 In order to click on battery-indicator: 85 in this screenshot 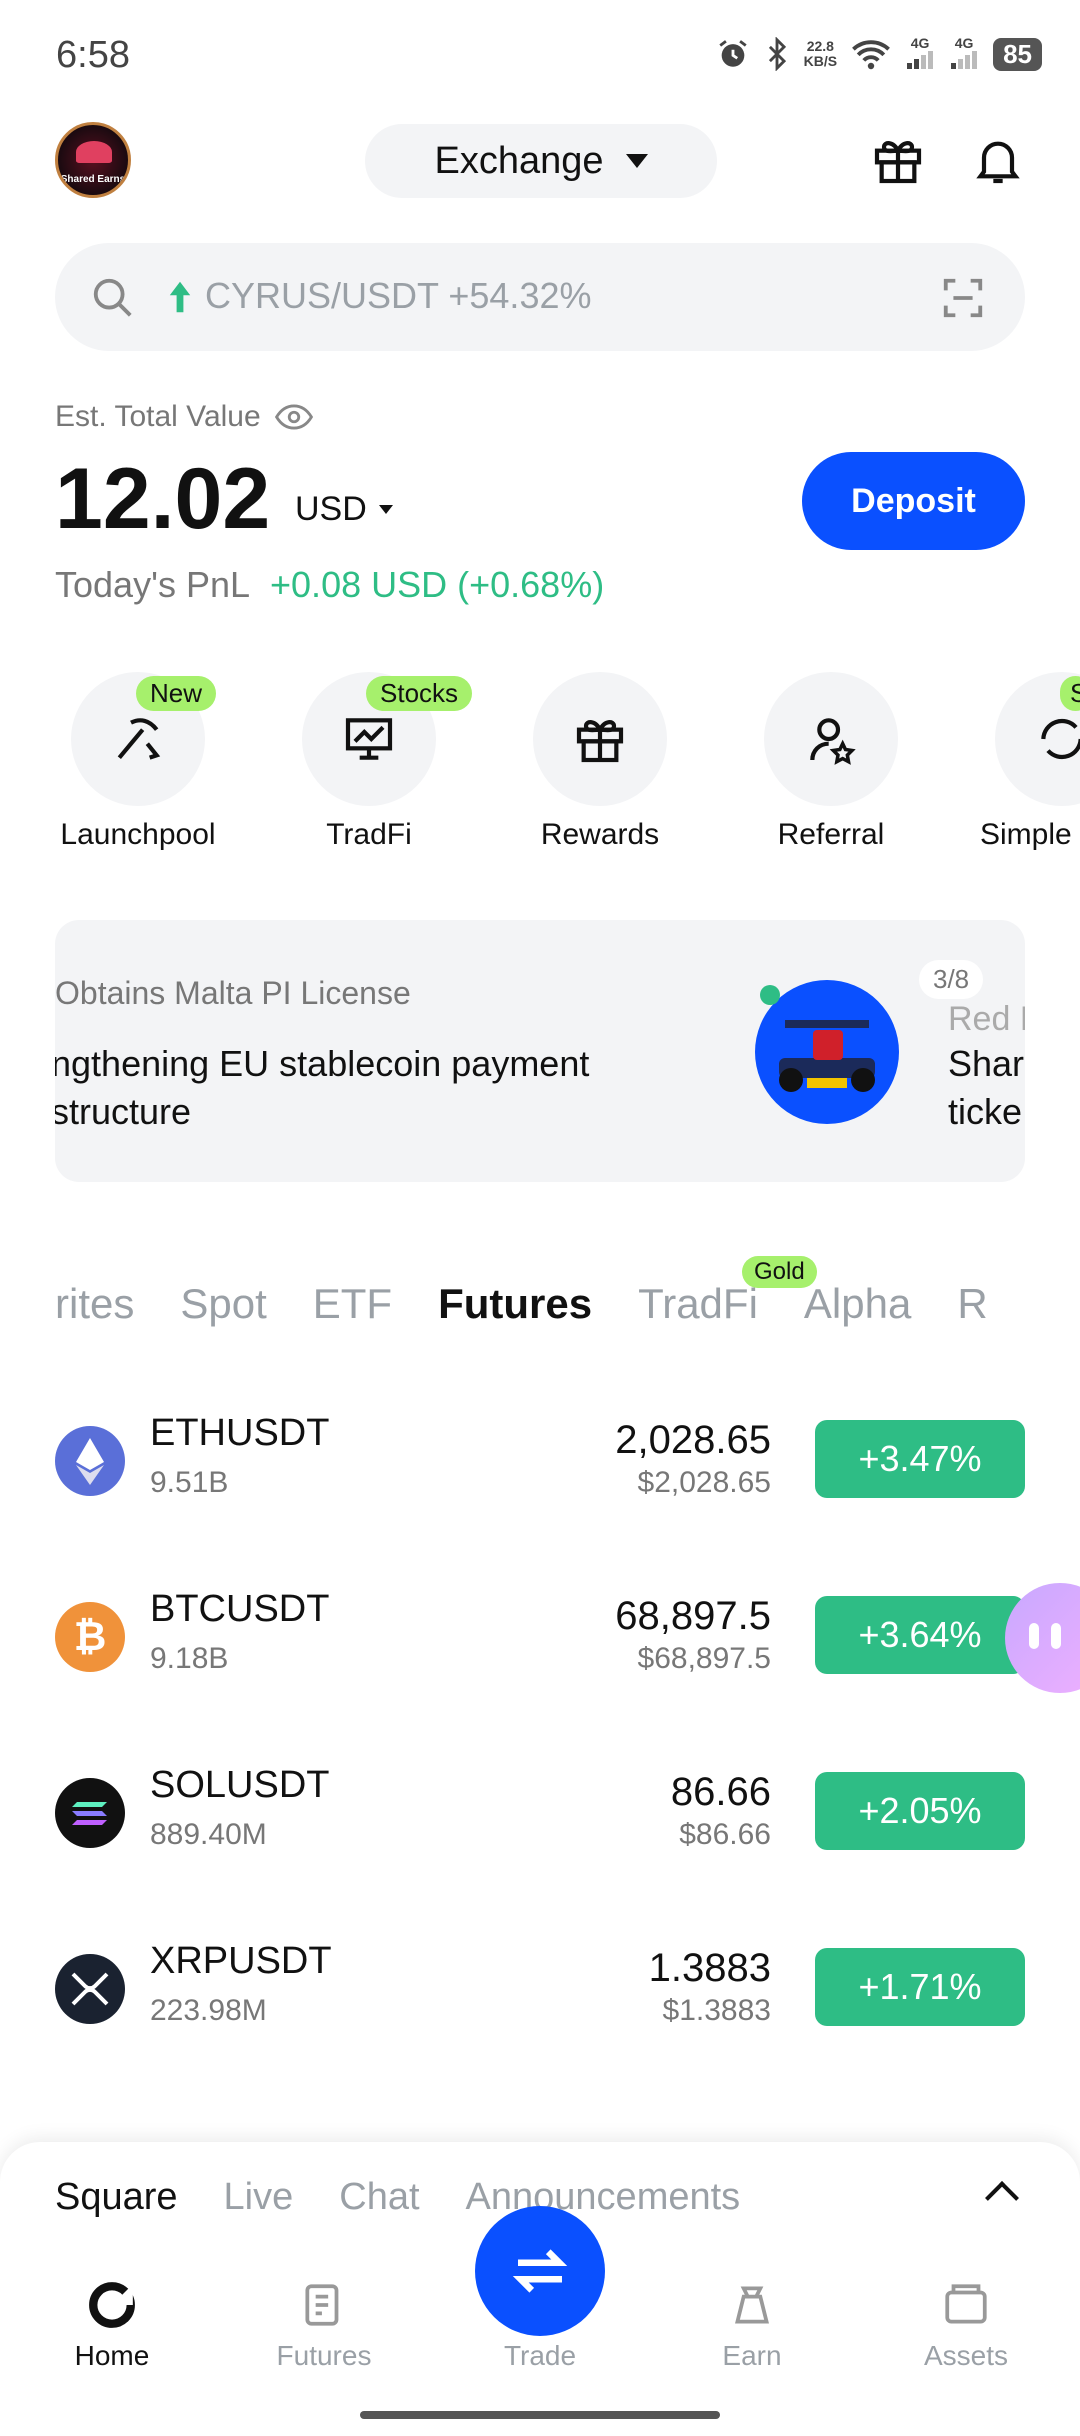, I will do `click(1017, 54)`.